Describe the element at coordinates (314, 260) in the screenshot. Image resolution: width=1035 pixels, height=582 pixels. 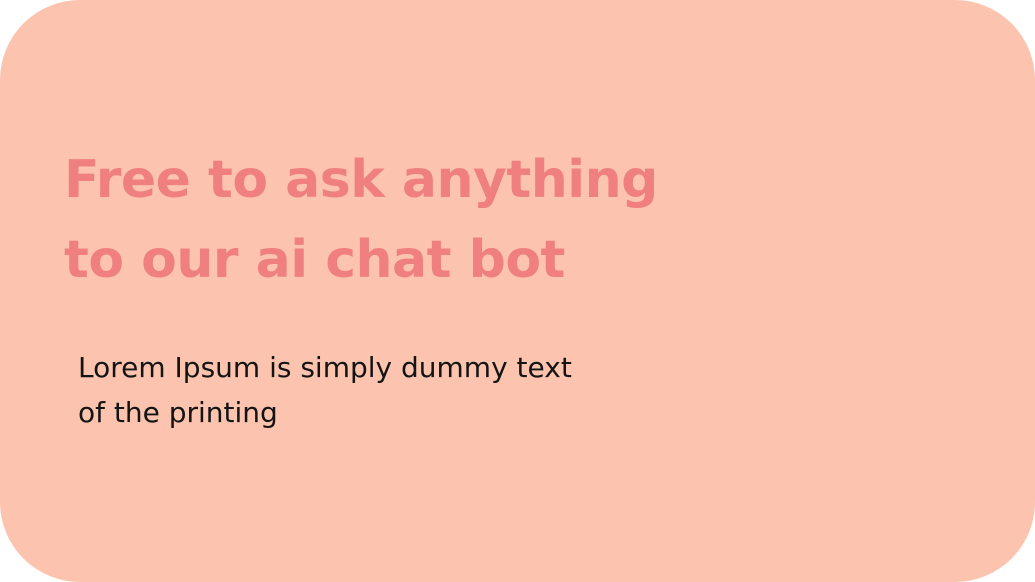
I see `headline-line-2: to our ai chat bot` at that location.